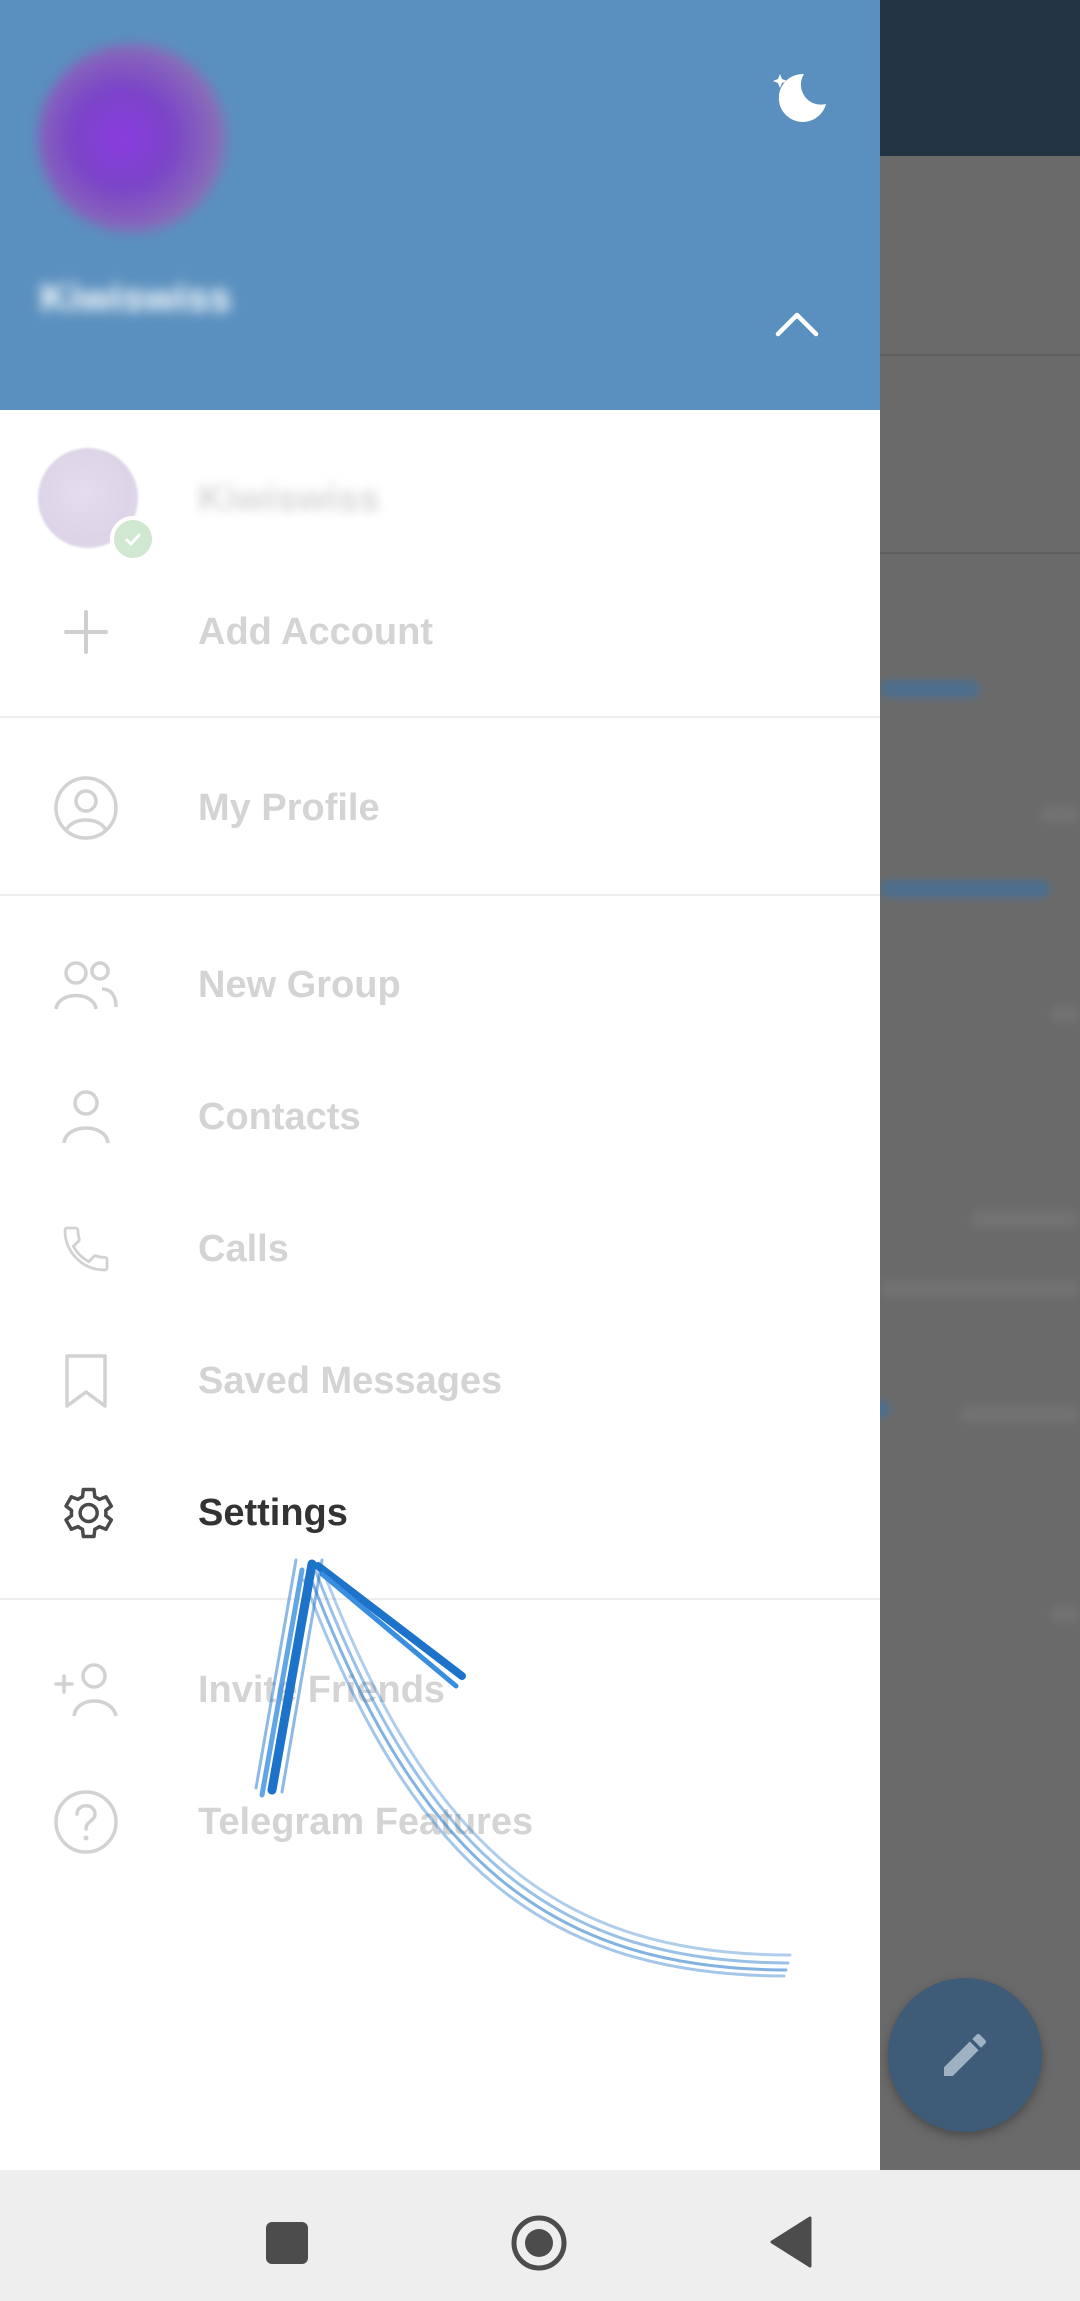  I want to click on question-circle-icon, so click(86, 1822).